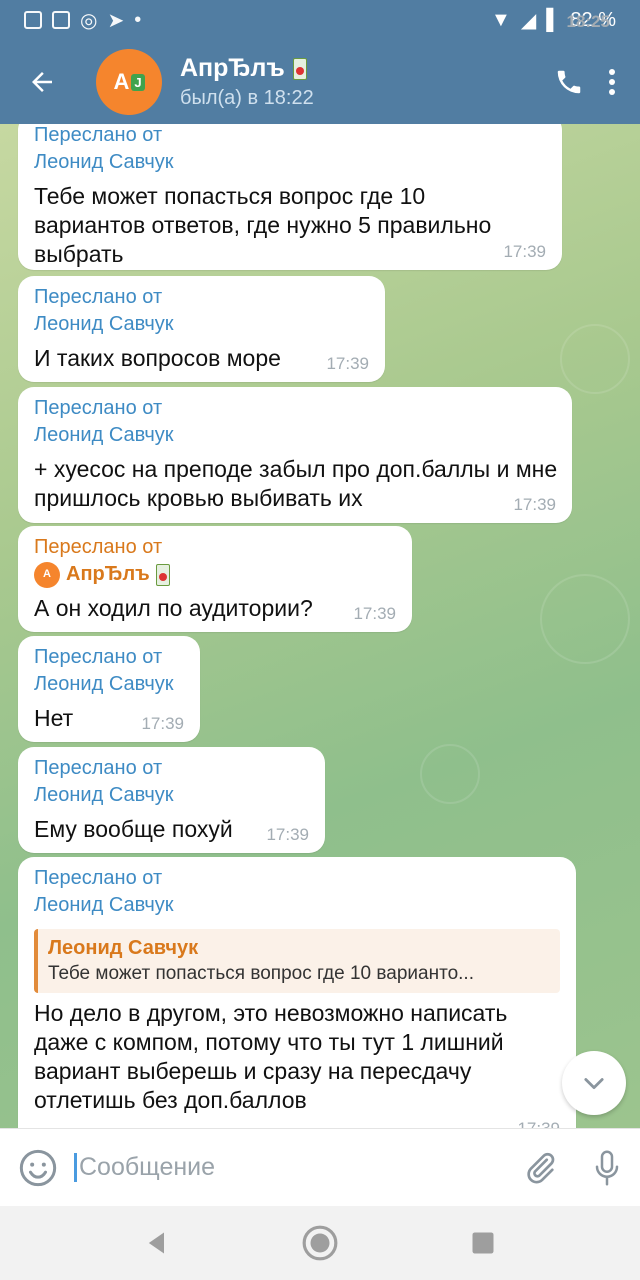 This screenshot has width=640, height=1280. I want to click on sender-avatar: А, so click(47, 574).